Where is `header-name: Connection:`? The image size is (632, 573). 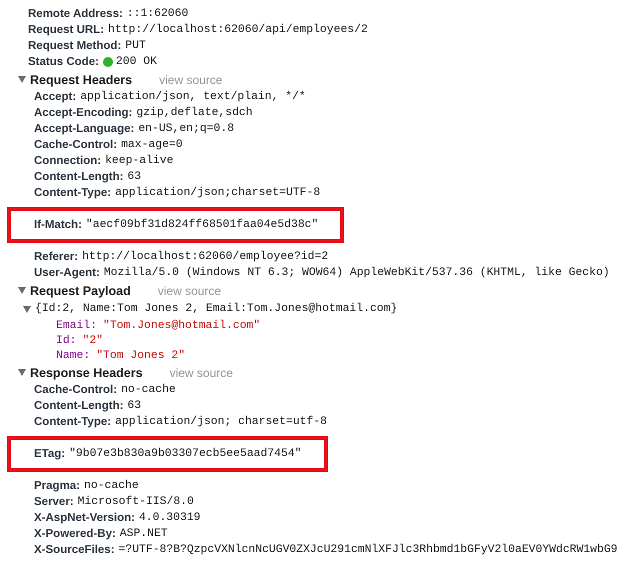
header-name: Connection: is located at coordinates (68, 161).